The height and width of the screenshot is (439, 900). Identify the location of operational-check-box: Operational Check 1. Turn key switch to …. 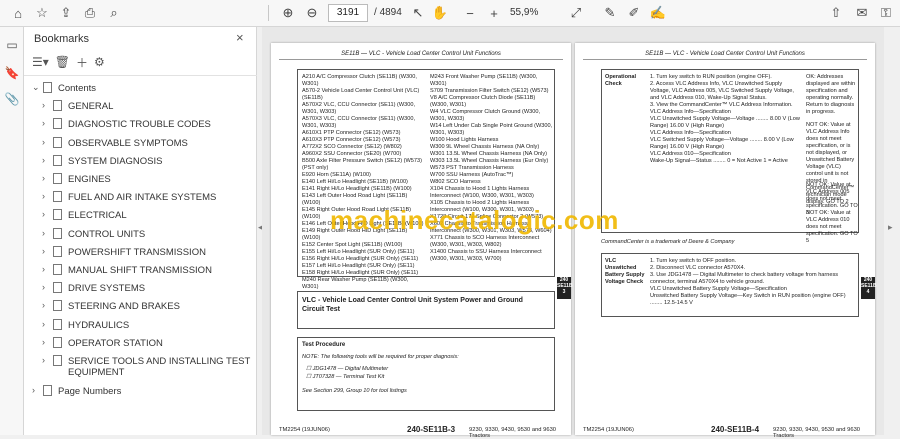
(730, 156).